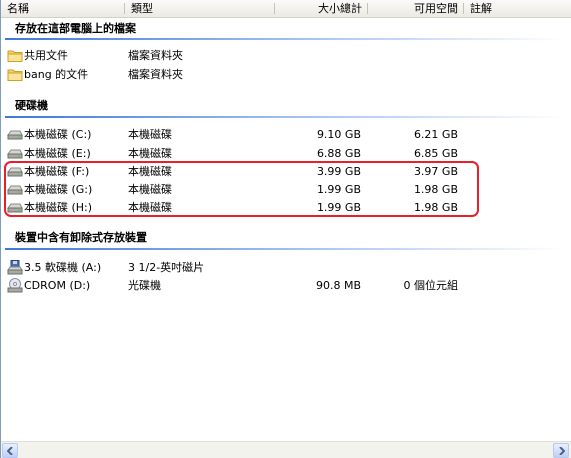 The image size is (571, 458). What do you see at coordinates (63, 8) in the screenshot?
I see `column-name: 名稱` at bounding box center [63, 8].